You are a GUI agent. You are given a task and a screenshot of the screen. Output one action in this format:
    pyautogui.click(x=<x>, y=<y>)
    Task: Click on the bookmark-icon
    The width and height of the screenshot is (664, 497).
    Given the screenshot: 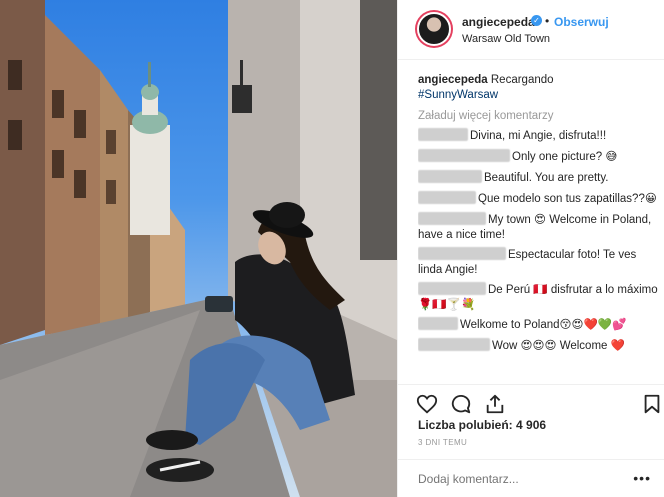 What is the action you would take?
    pyautogui.click(x=652, y=404)
    